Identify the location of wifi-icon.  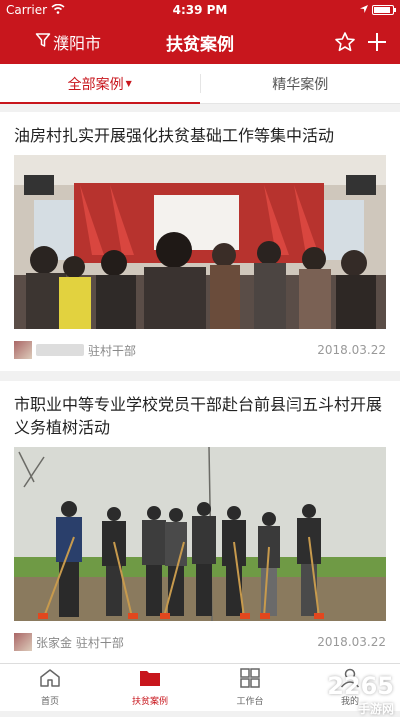
(58, 10).